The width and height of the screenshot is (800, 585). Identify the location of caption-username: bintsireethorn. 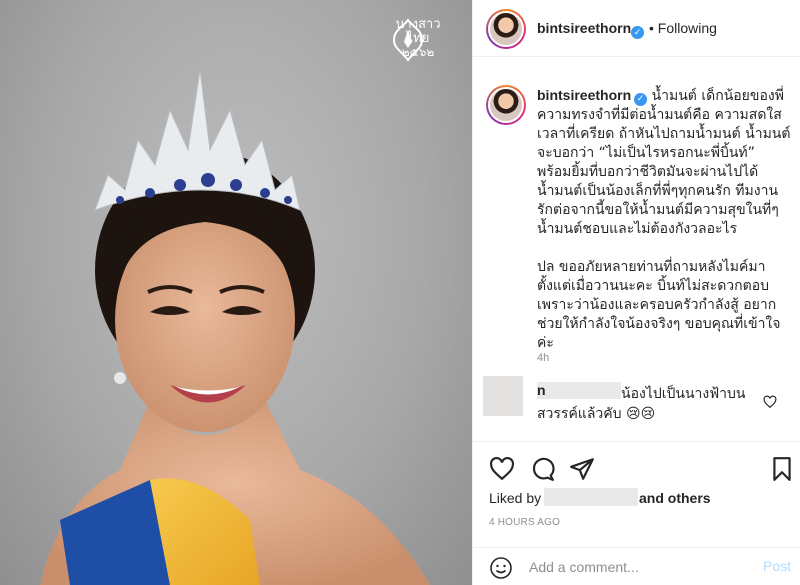
(584, 95).